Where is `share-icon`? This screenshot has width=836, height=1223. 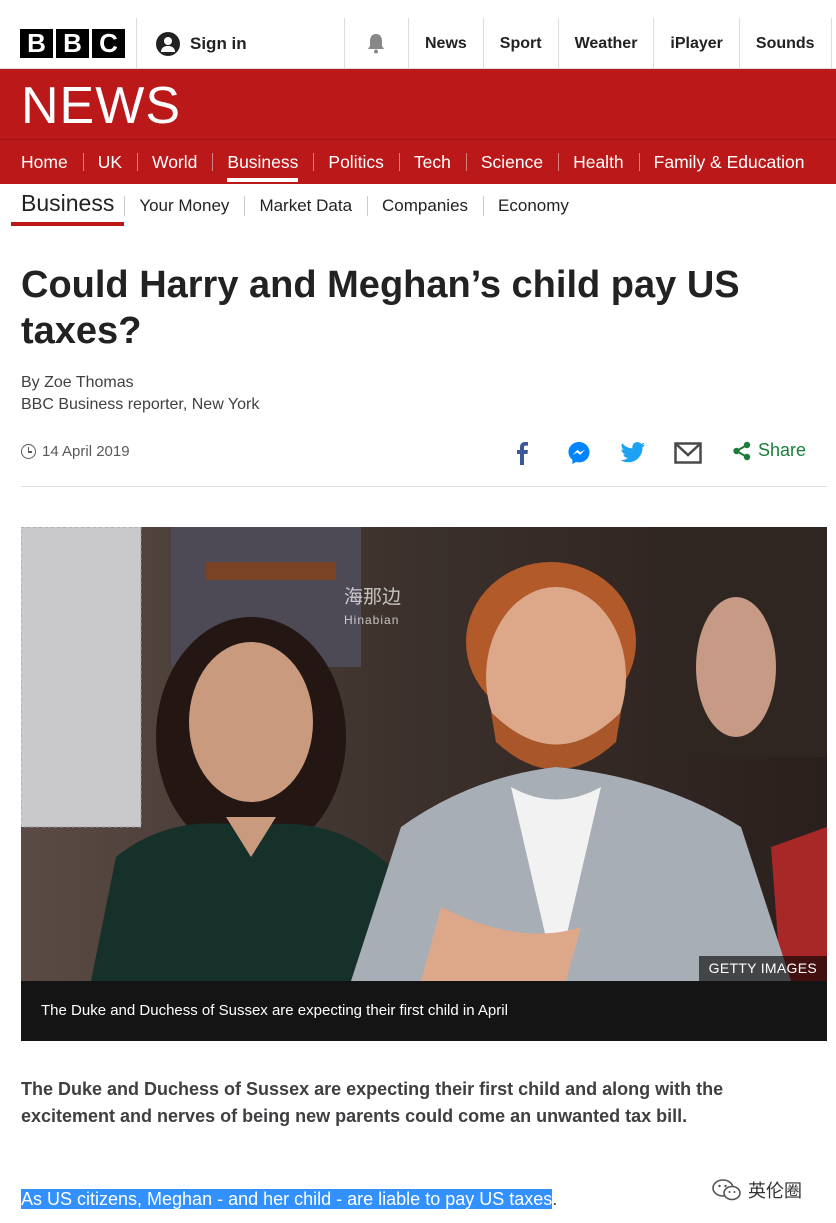
share-icon is located at coordinates (742, 450).